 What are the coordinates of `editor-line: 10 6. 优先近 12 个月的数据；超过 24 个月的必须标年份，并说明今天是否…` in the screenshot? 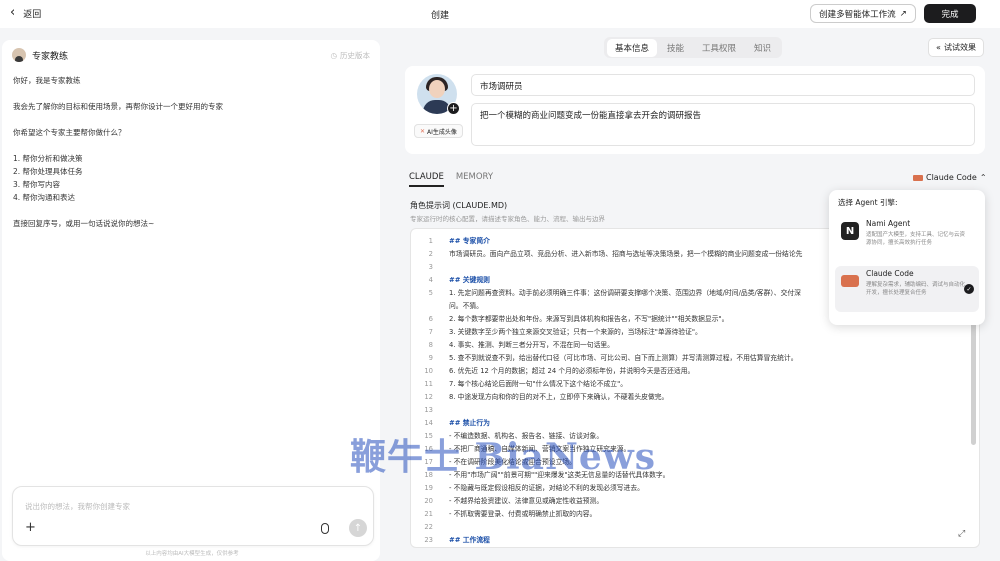 It's located at (559, 371).